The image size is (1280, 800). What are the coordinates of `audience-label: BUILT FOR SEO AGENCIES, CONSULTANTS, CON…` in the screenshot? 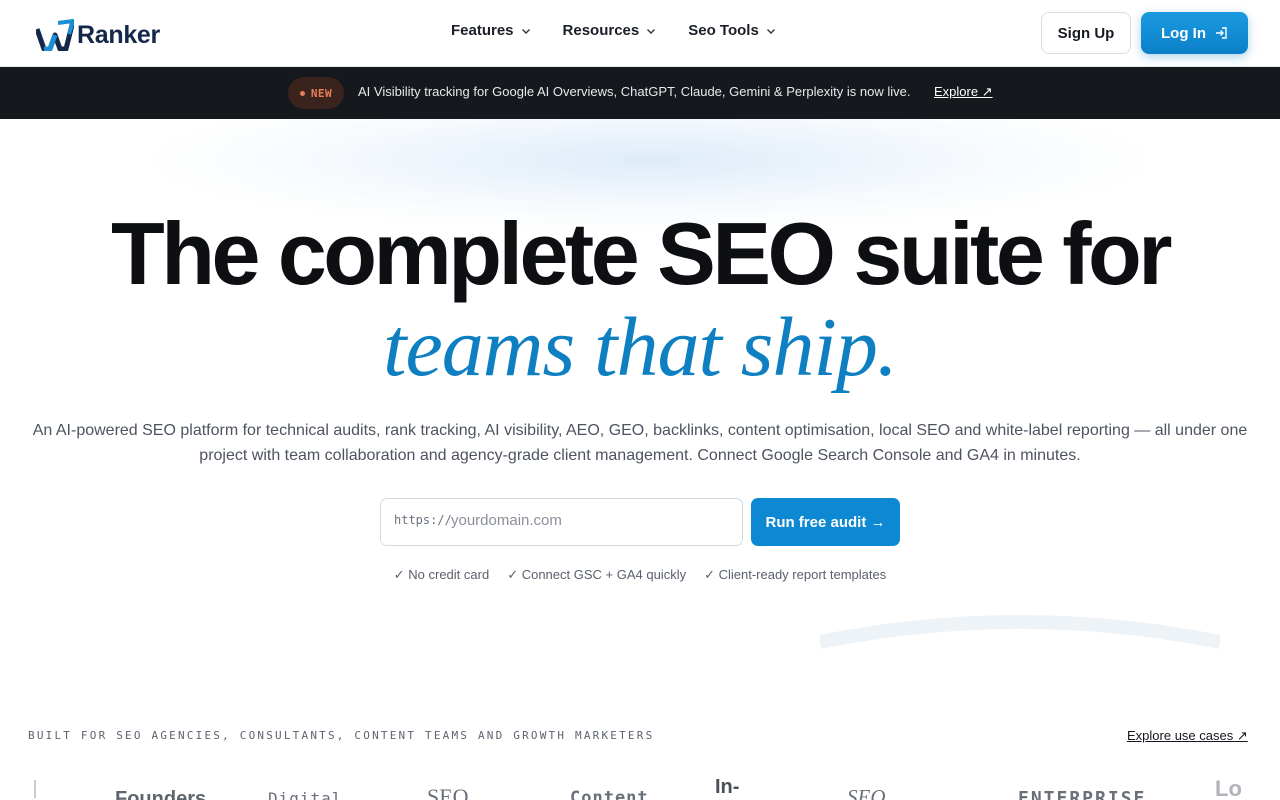 It's located at (341, 735).